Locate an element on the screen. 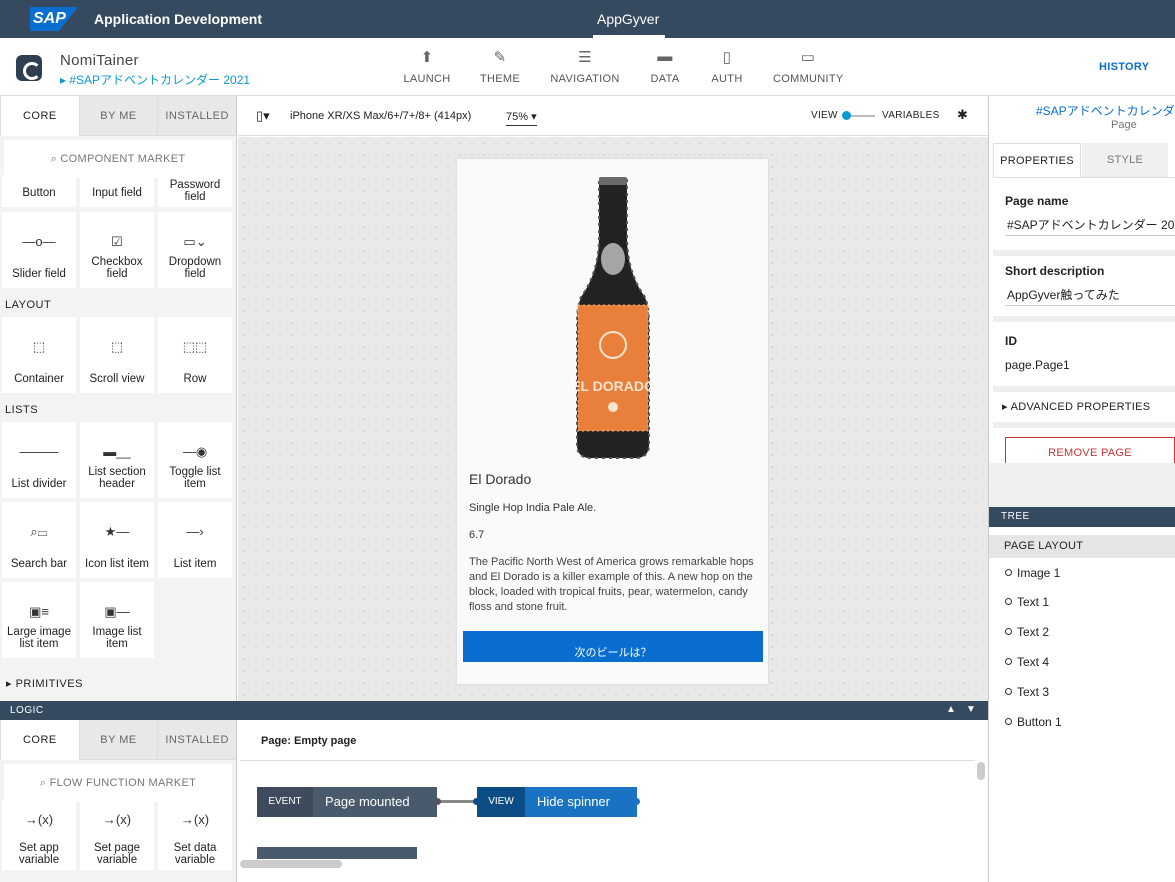  logic-tab-installed: INSTALLED is located at coordinates (197, 740).